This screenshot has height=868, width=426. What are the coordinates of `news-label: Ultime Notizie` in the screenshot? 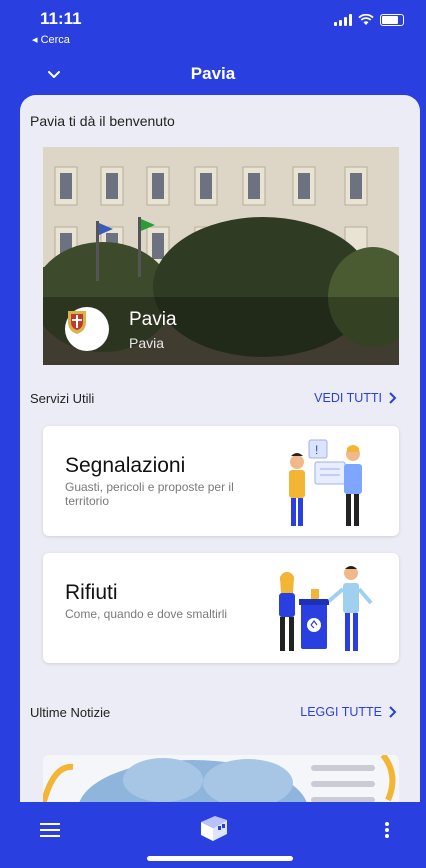 It's located at (70, 712).